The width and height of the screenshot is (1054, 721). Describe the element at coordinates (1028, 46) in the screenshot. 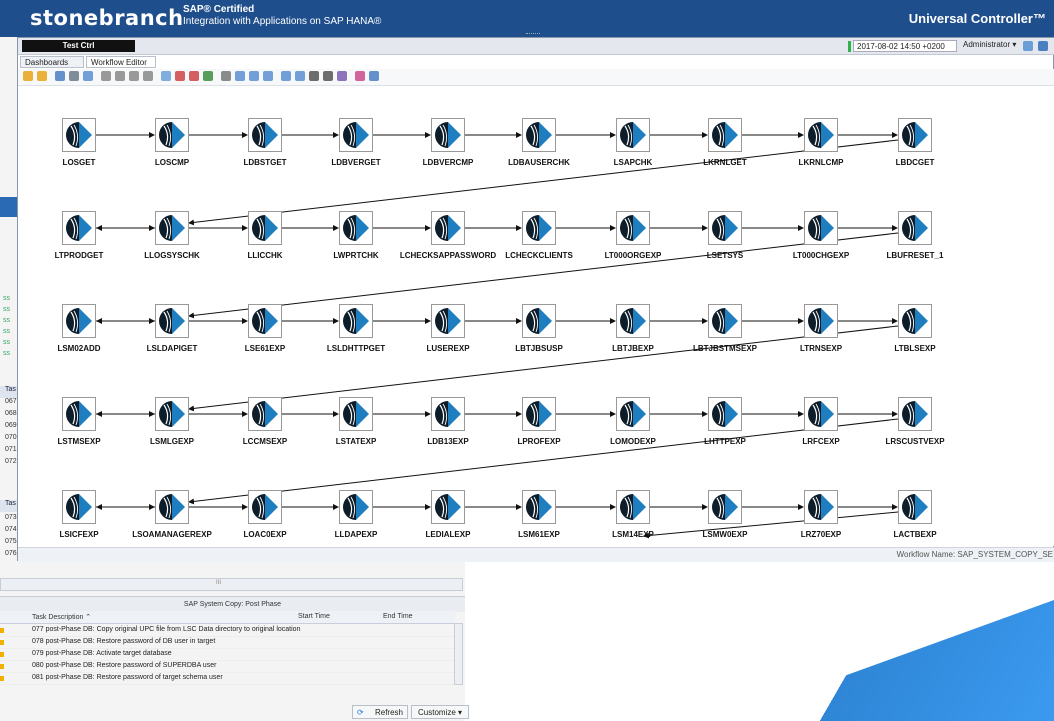

I see `user-profile-icon` at that location.